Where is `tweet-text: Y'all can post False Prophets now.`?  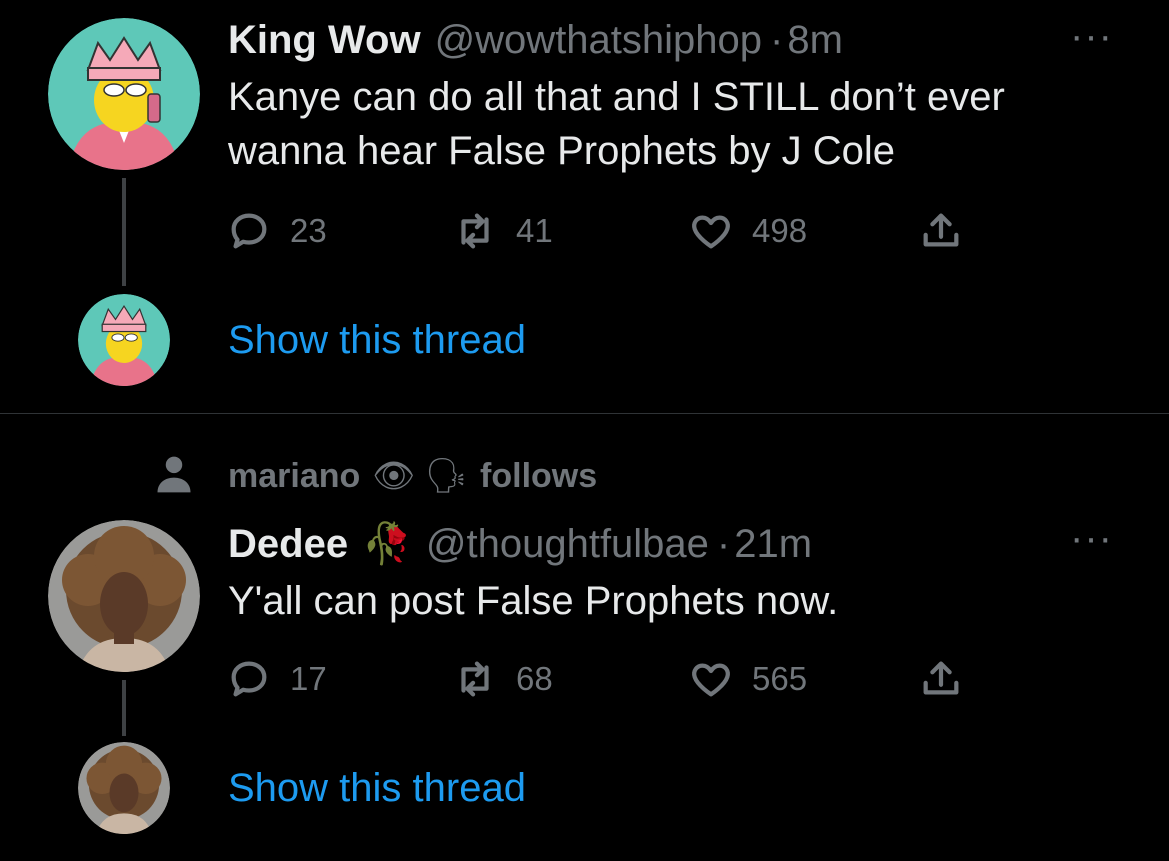 tweet-text: Y'all can post False Prophets now. is located at coordinates (533, 601).